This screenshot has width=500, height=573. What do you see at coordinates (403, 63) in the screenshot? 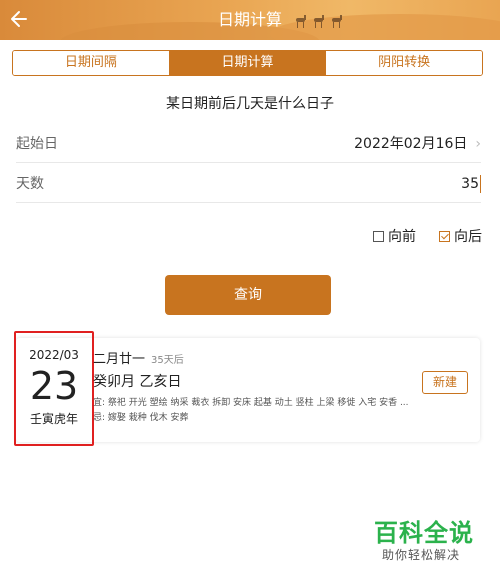
I see `tab-lunar-solar-convert: 阴阳转换` at bounding box center [403, 63].